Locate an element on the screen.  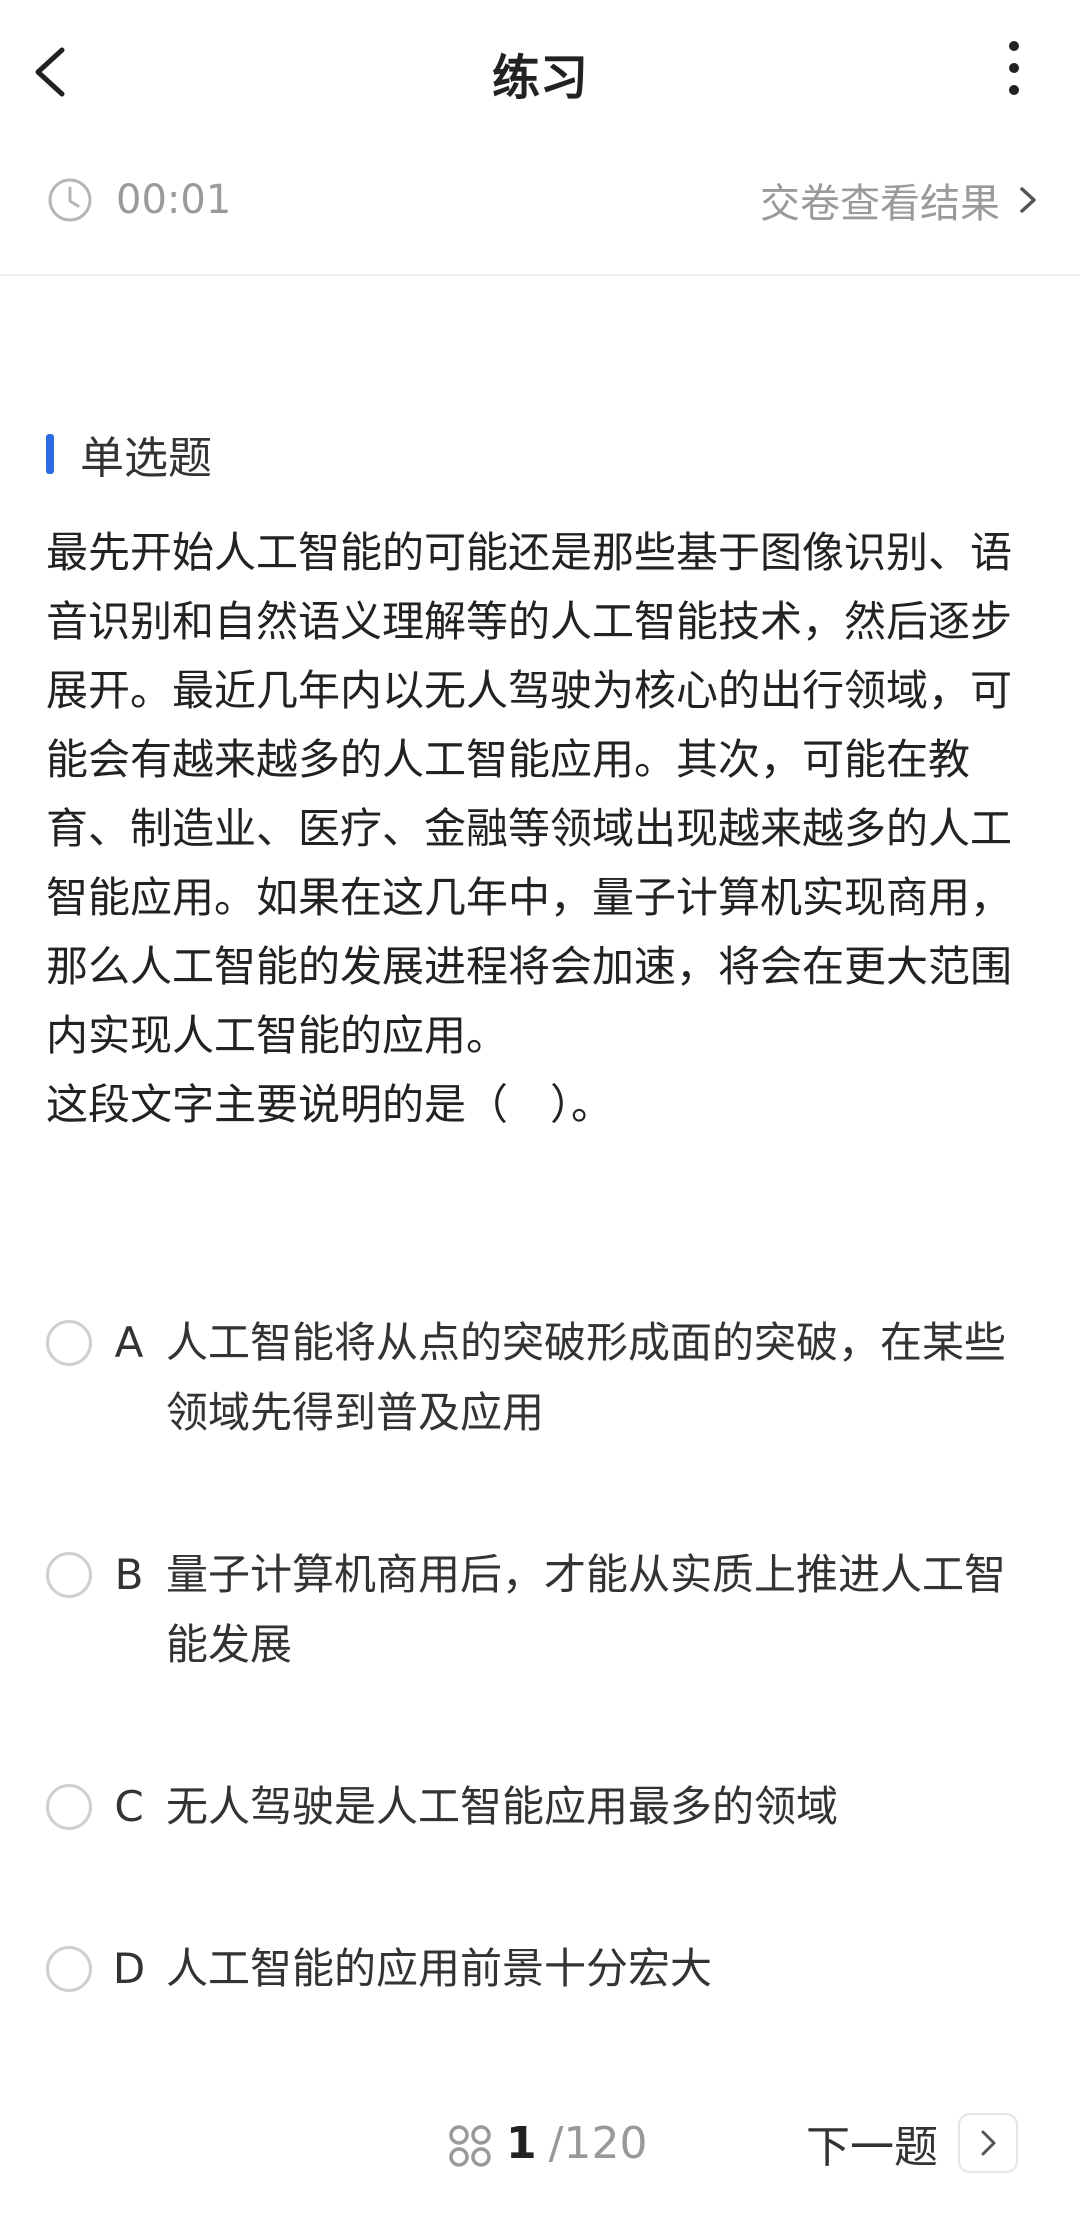
option-letter: B is located at coordinates (129, 1574).